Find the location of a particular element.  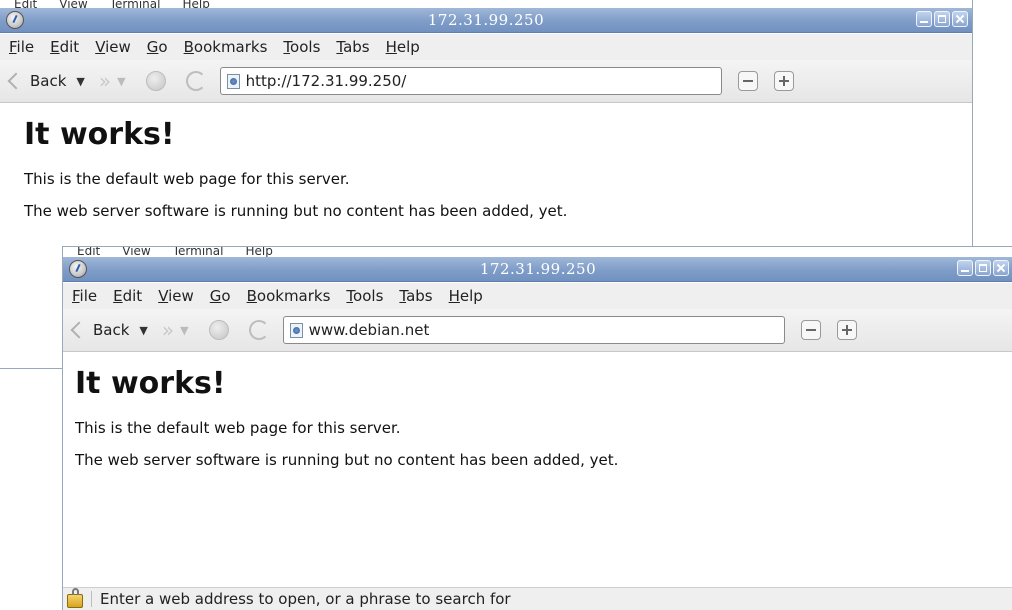

navigation-toolbar: Back ▼ » ▼ http://172.31.99.250/ is located at coordinates (486, 81).